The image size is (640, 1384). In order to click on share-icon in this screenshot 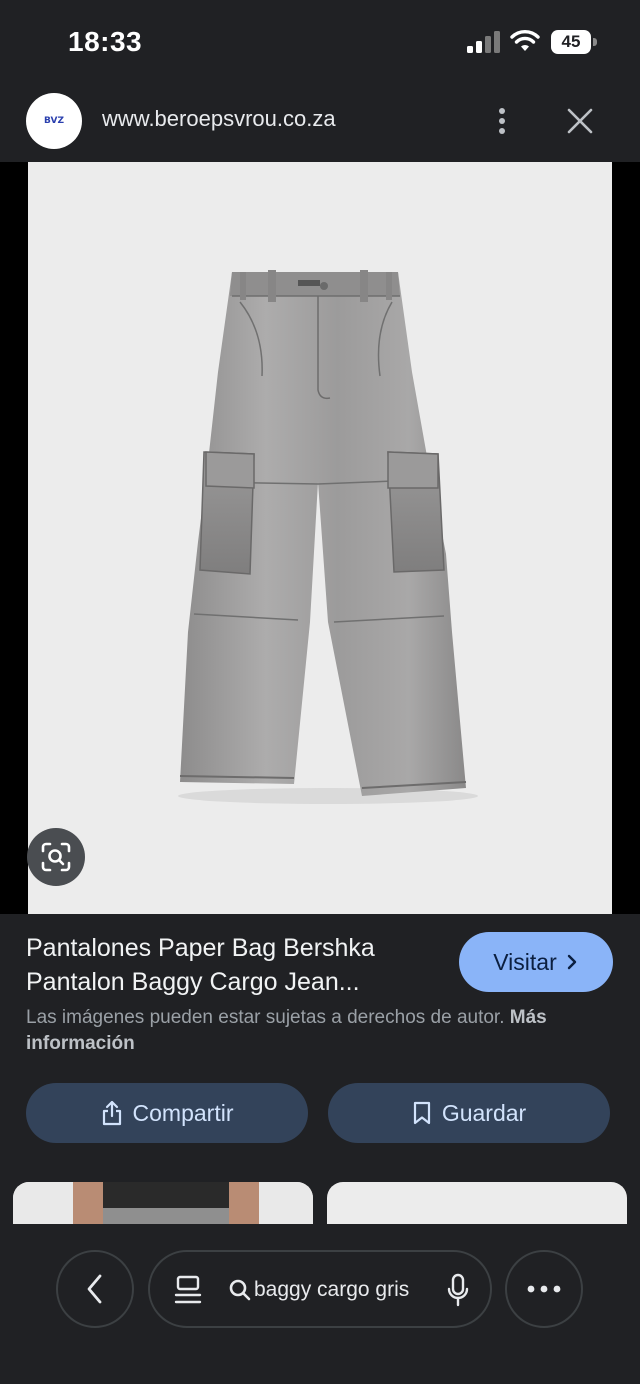, I will do `click(111, 1113)`.